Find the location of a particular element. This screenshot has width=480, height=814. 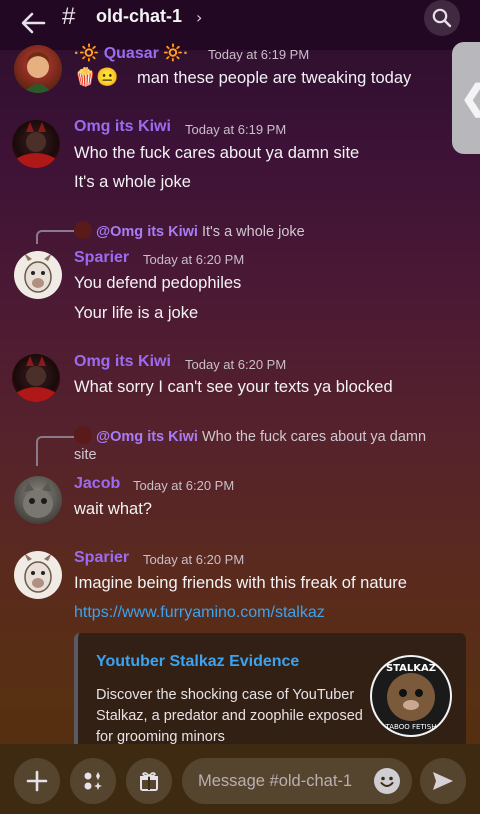

avatar-quasar is located at coordinates (38, 69).